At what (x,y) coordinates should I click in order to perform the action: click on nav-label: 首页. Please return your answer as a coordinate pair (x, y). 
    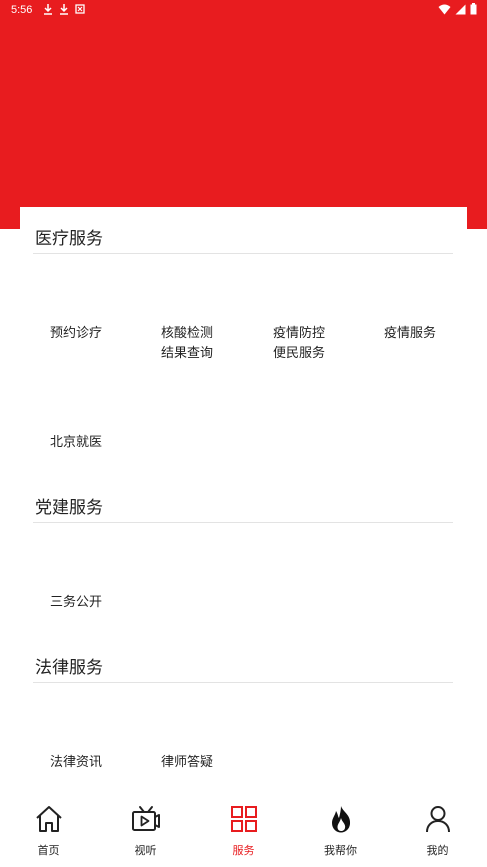
    Looking at the image, I should click on (48, 850).